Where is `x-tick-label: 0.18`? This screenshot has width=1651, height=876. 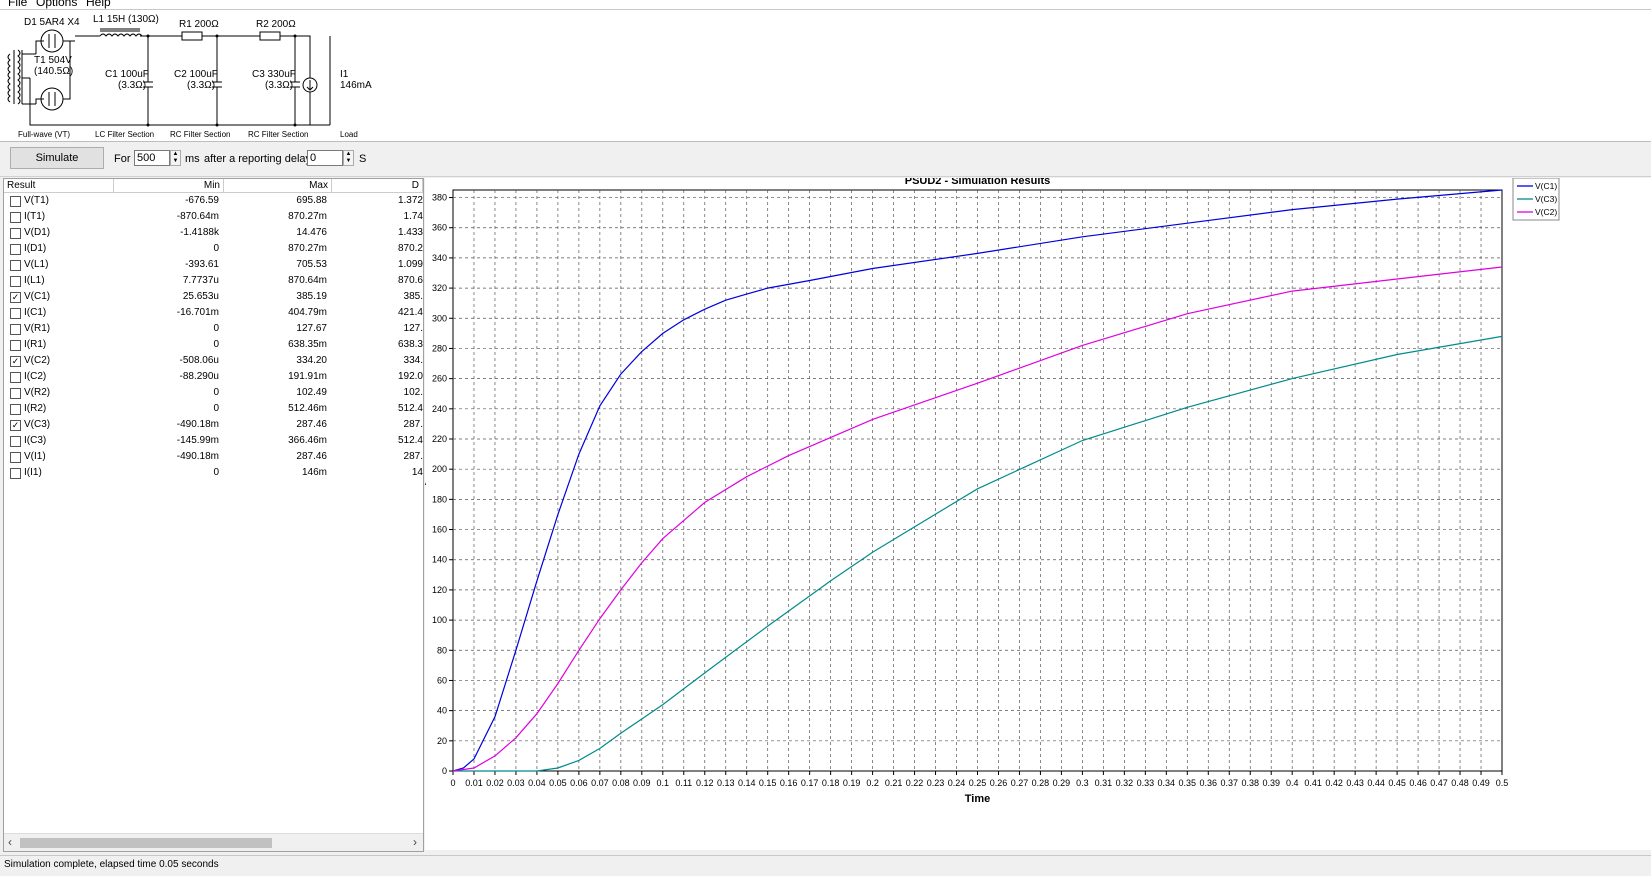
x-tick-label: 0.18 is located at coordinates (831, 783).